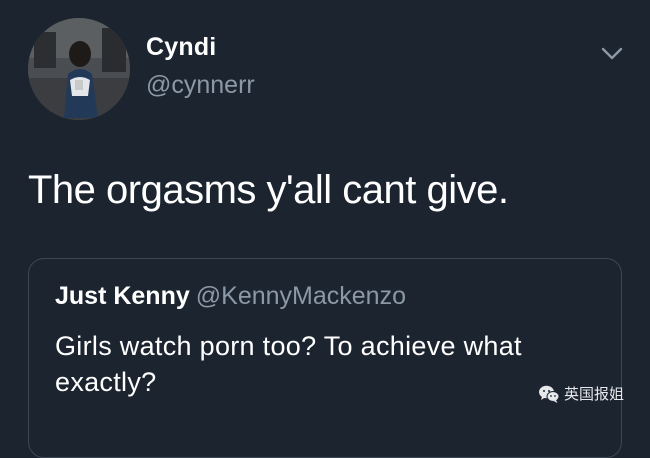 The image size is (650, 458). Describe the element at coordinates (268, 190) in the screenshot. I see `tweet-text: The orgasms y'all cant give.` at that location.